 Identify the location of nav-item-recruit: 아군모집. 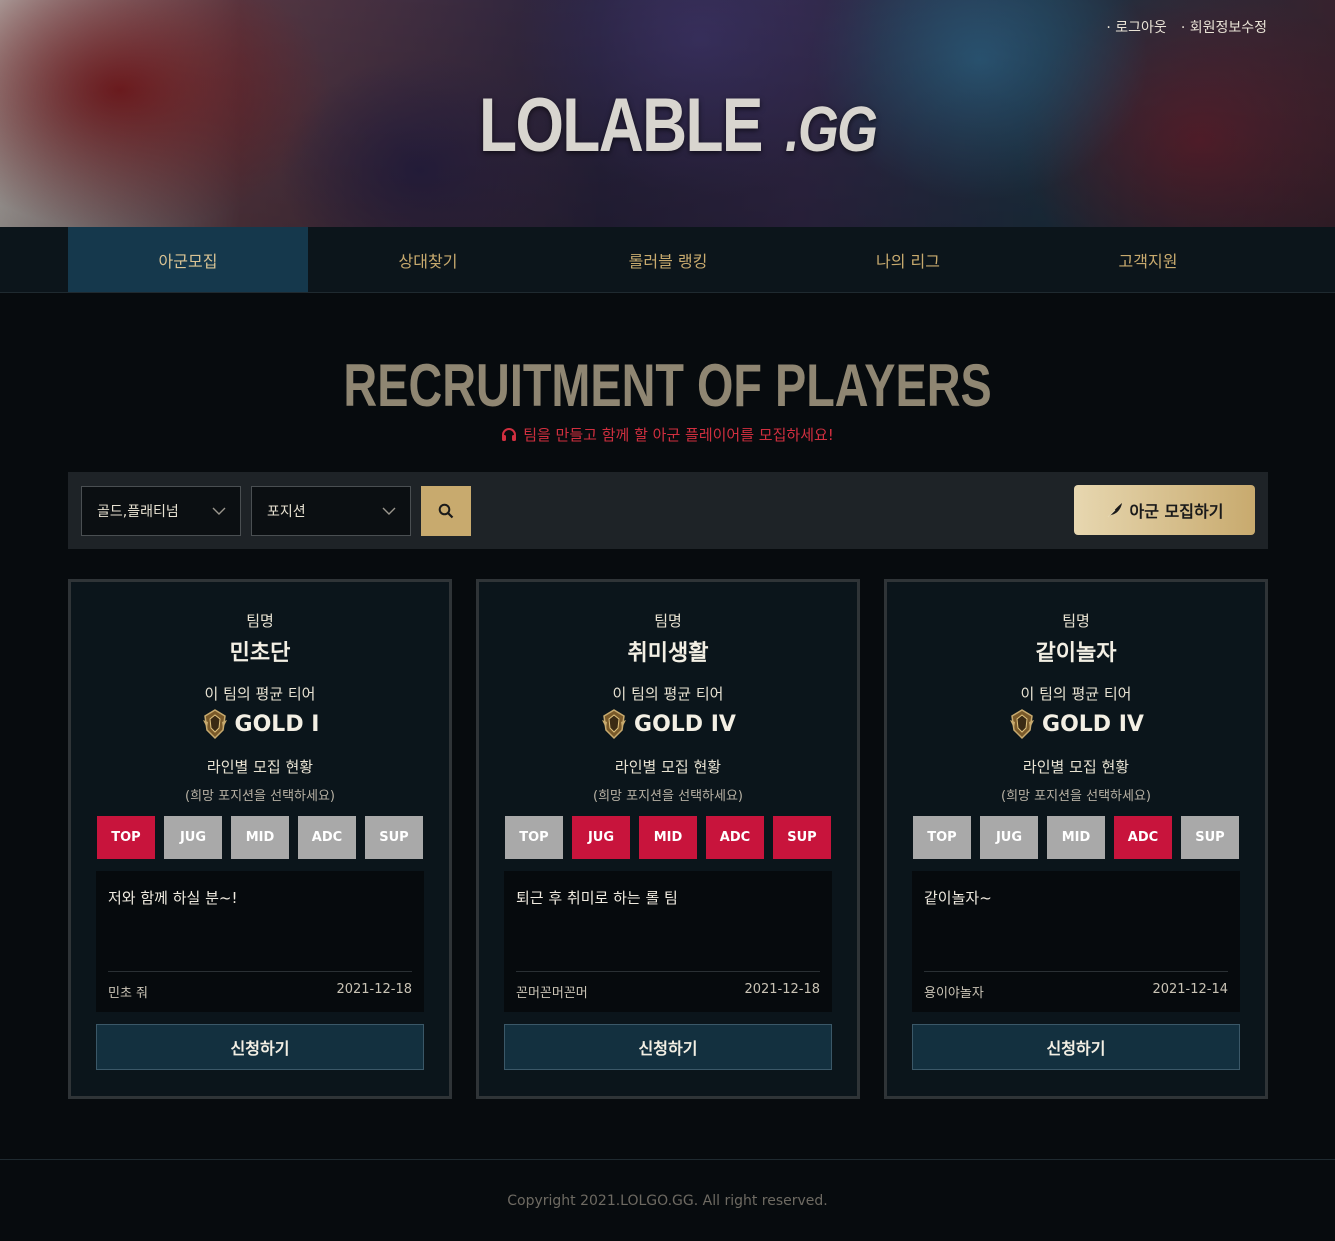
(188, 259).